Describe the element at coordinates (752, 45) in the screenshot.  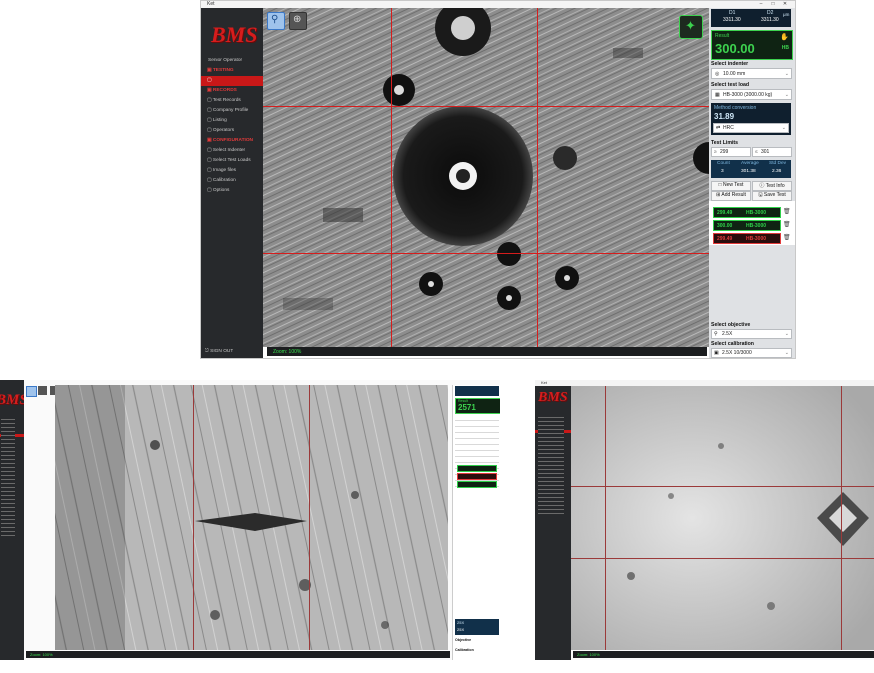
I see `result-box: Result 300.00 ✋ HB` at that location.